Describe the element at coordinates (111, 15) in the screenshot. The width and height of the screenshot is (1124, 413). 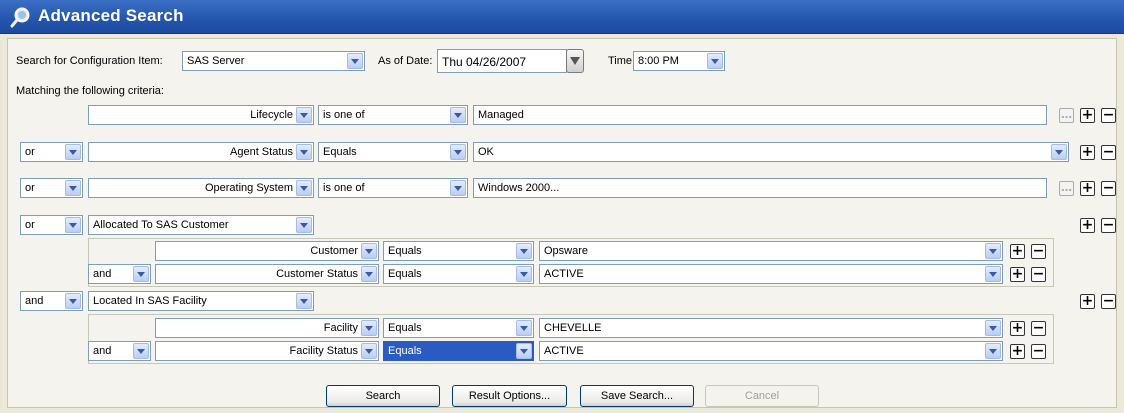
I see `window-title: Advanced Search` at that location.